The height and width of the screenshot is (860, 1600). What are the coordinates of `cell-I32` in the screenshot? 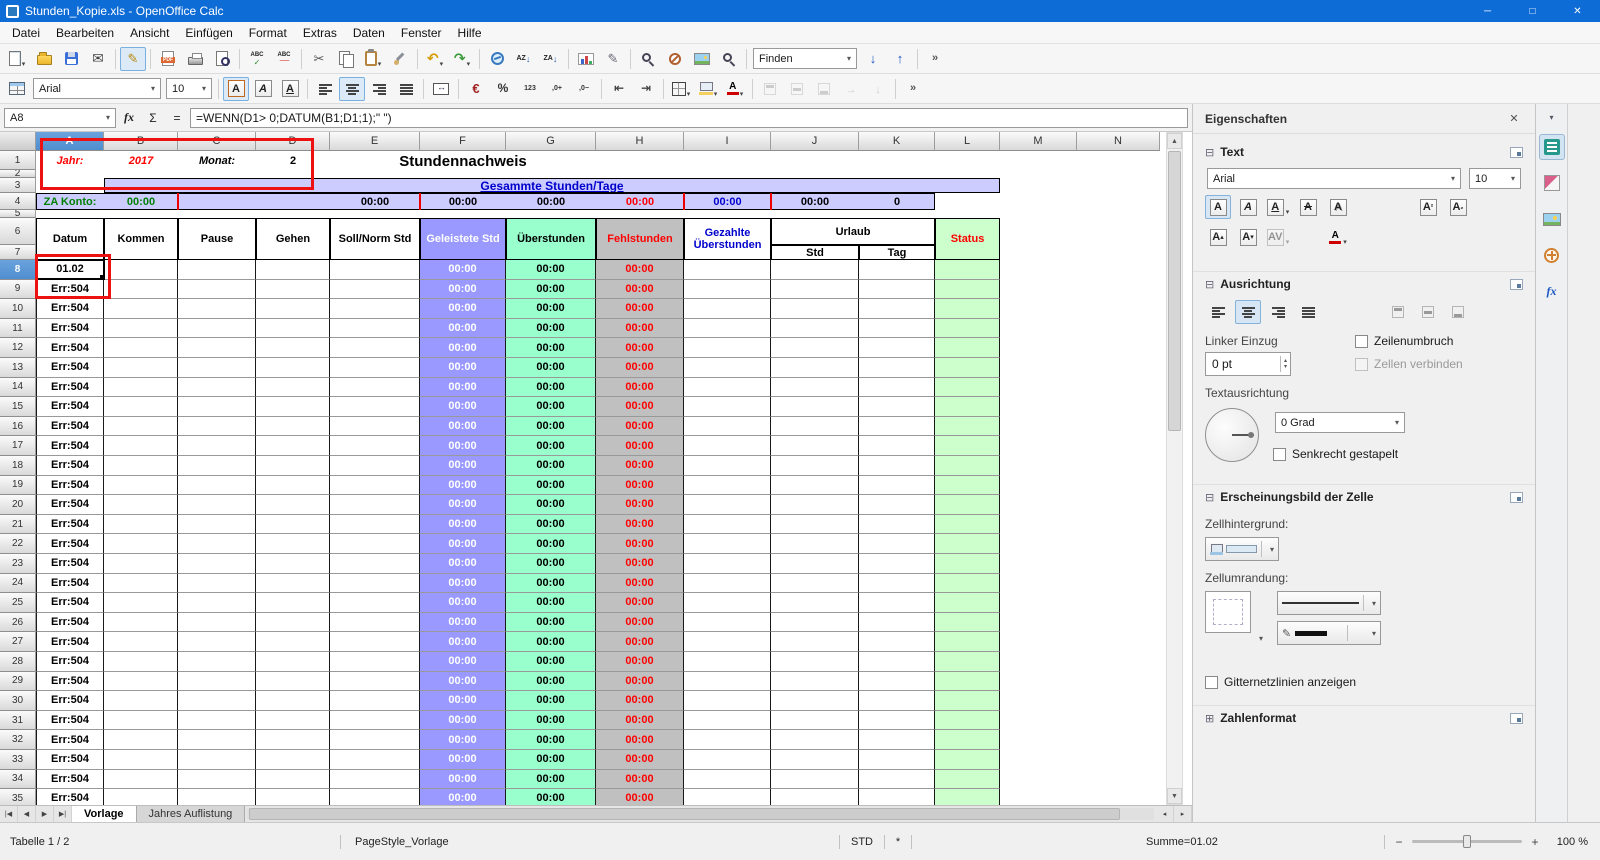 It's located at (727, 740).